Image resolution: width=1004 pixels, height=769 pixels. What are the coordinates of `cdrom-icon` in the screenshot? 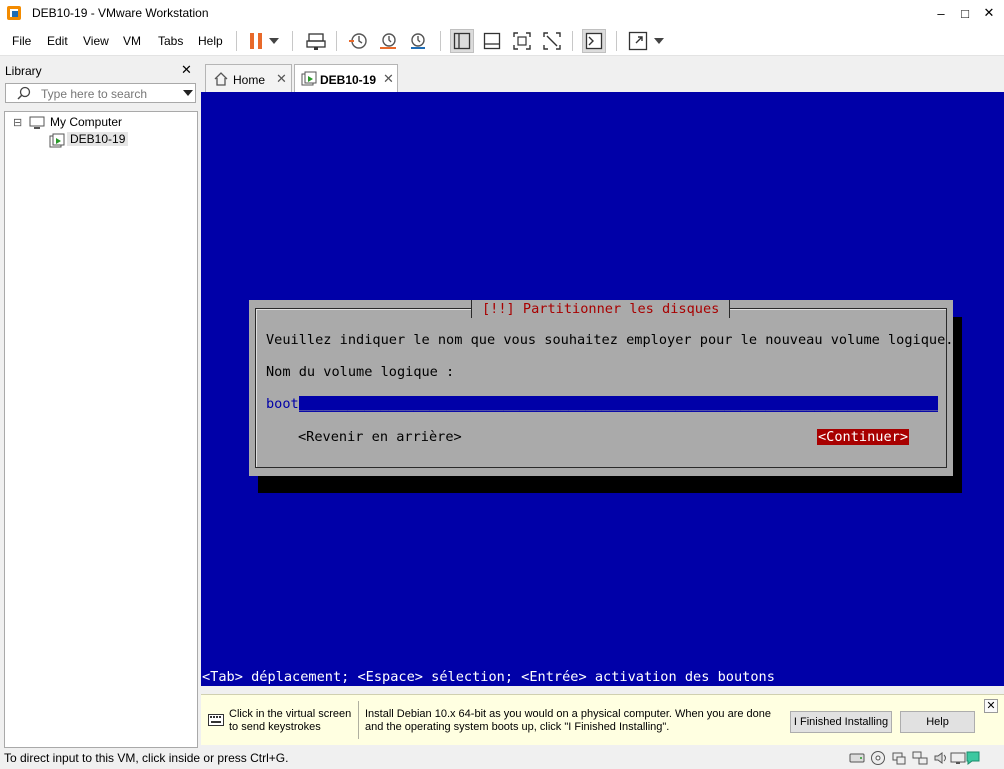 It's located at (878, 758).